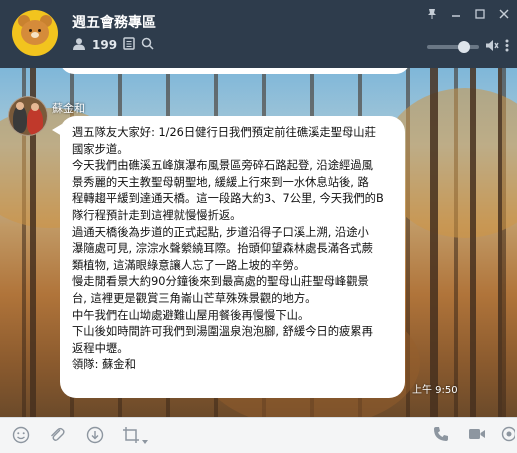 The width and height of the screenshot is (517, 453). I want to click on minimize-icon, so click(456, 15).